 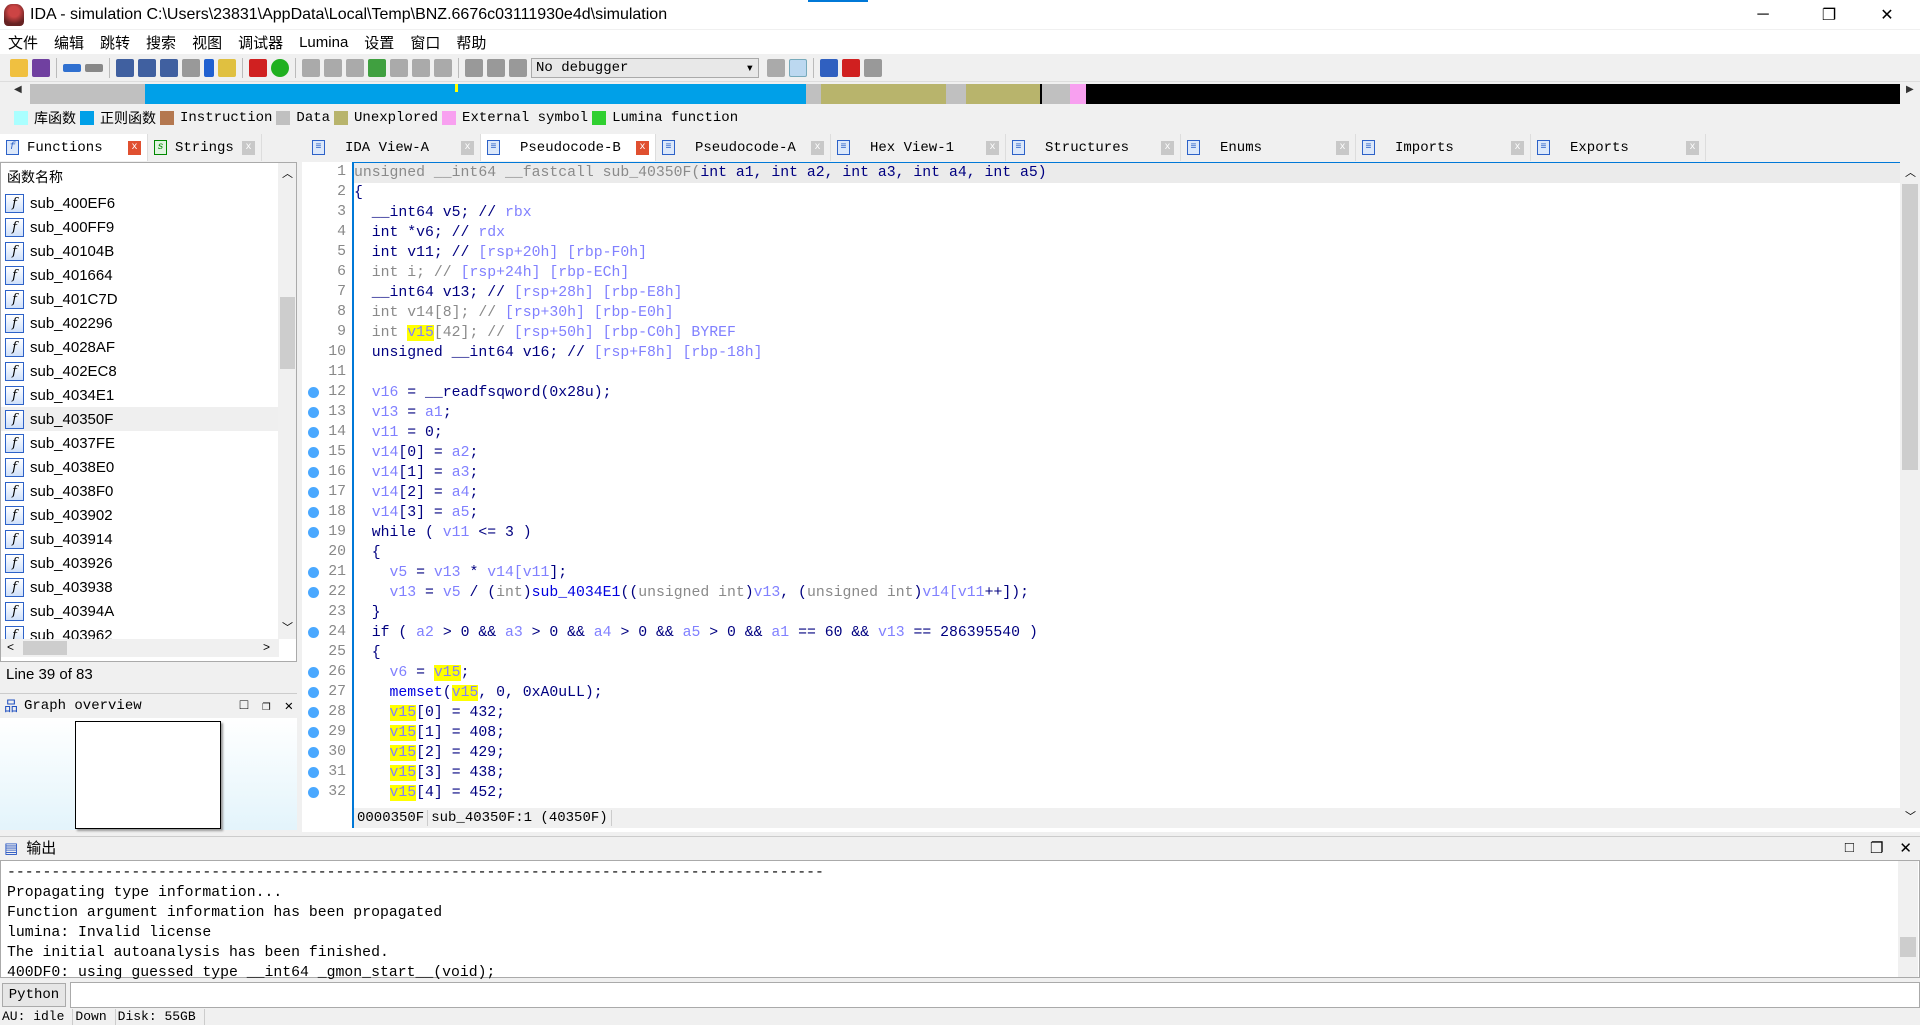 I want to click on text-search-icon, so click(x=147, y=68).